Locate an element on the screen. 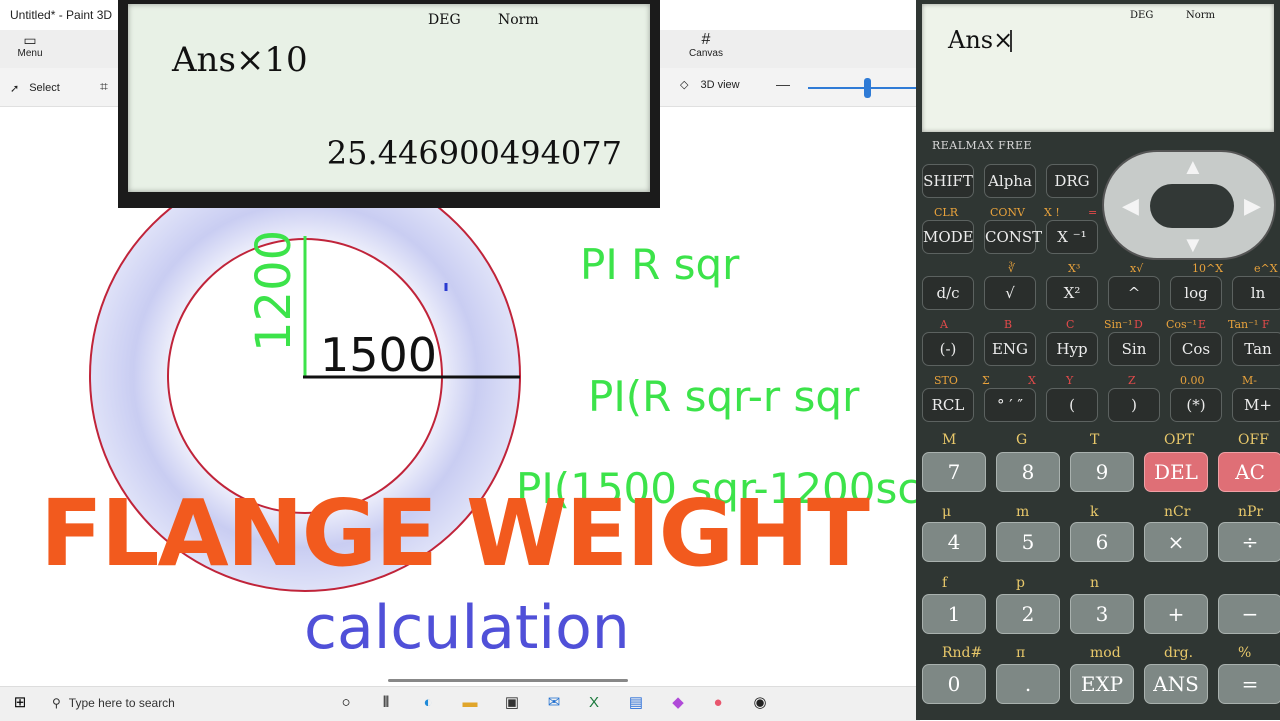  shift-label: T is located at coordinates (1095, 440).